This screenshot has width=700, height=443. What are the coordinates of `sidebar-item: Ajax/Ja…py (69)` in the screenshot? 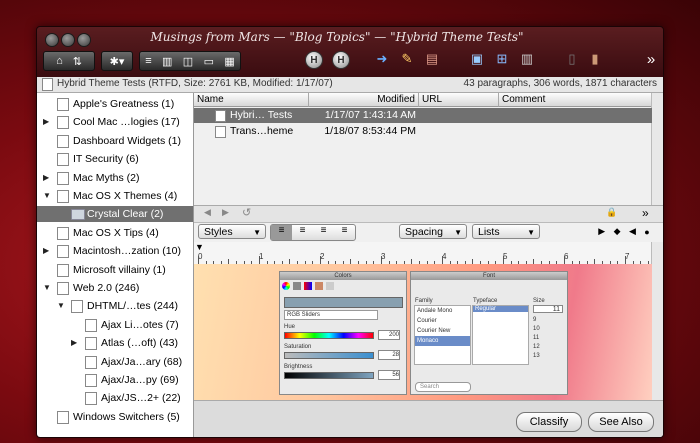 It's located at (115, 380).